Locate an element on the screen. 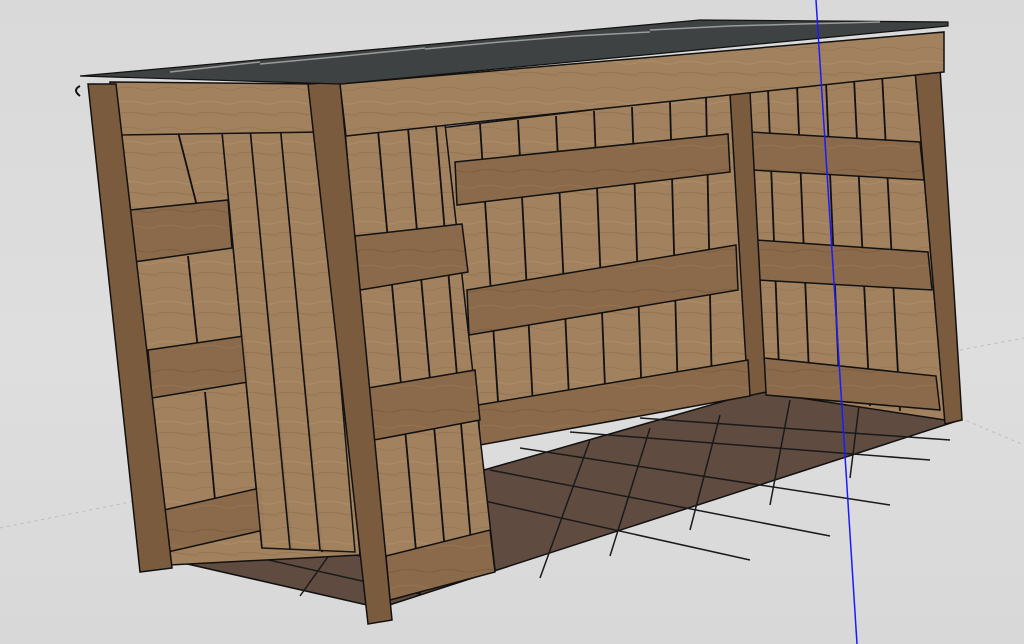 This screenshot has height=644, width=1024. roof-gutter is located at coordinates (78, 91).